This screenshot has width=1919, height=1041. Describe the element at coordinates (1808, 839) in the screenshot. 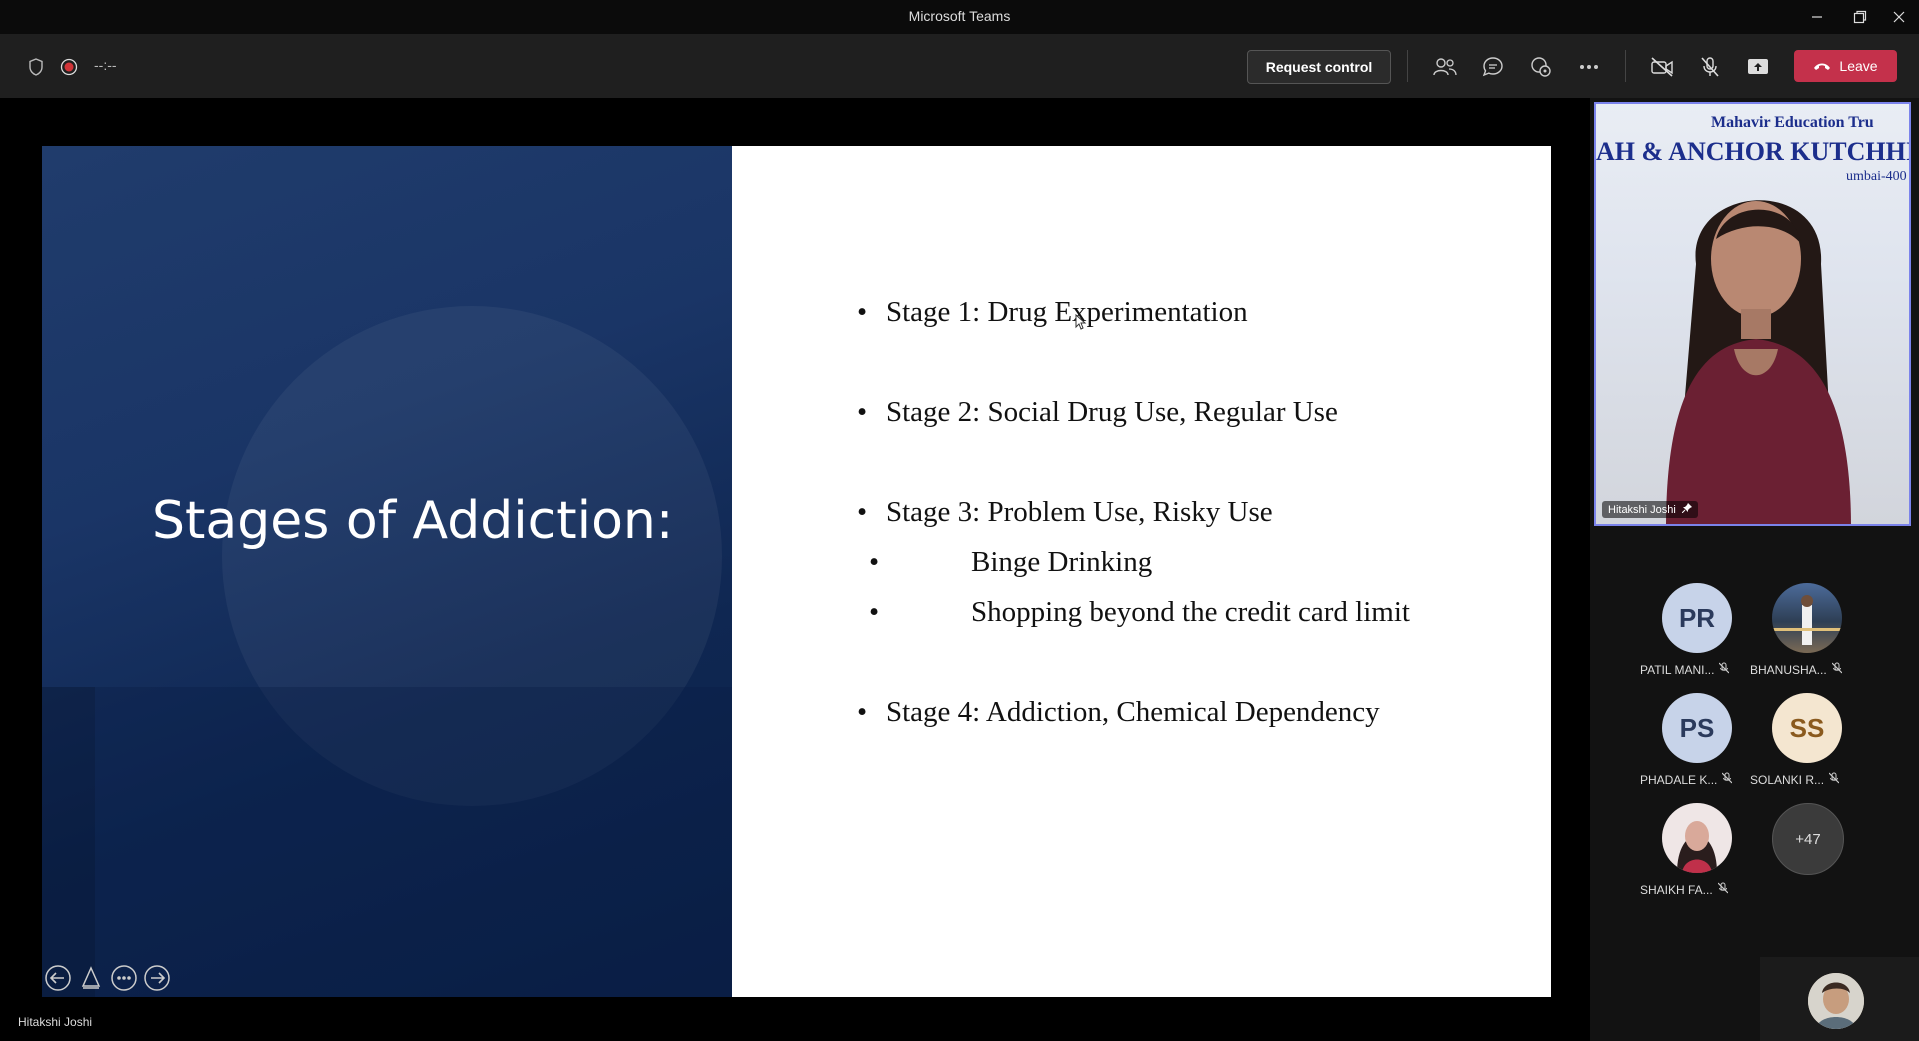

I see `more-participants-count: +47` at that location.